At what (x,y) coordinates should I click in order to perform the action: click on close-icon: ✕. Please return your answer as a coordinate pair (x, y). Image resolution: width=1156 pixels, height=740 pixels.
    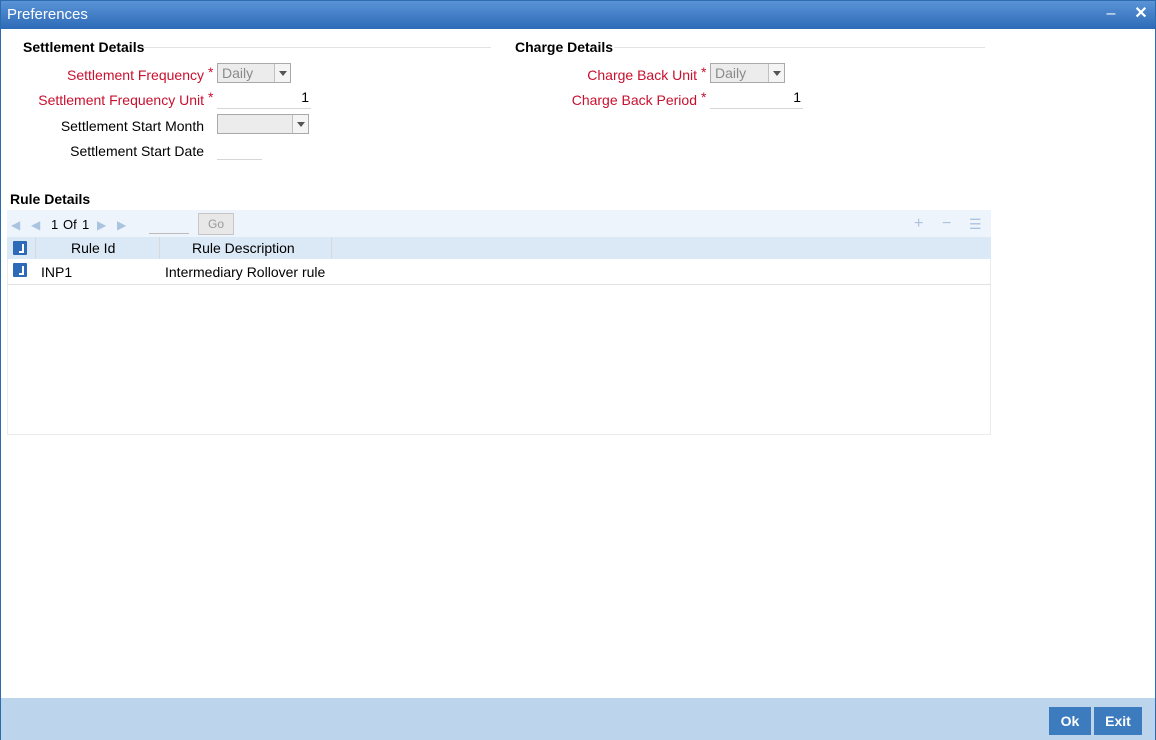
    Looking at the image, I should click on (1141, 14).